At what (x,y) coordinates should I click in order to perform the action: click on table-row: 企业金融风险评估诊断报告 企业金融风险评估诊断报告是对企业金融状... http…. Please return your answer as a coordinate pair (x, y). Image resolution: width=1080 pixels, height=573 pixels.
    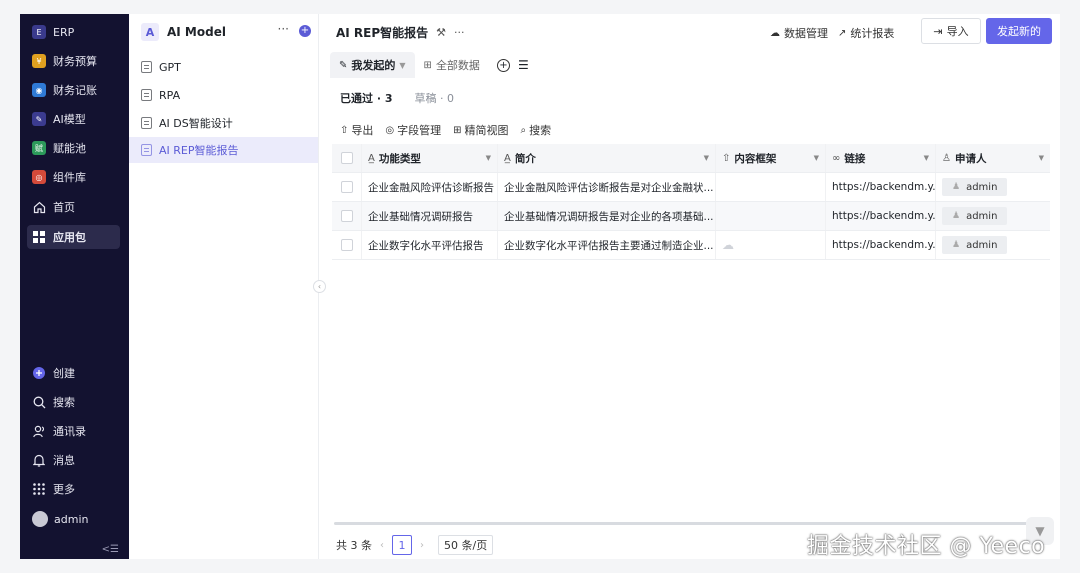
    Looking at the image, I should click on (691, 187).